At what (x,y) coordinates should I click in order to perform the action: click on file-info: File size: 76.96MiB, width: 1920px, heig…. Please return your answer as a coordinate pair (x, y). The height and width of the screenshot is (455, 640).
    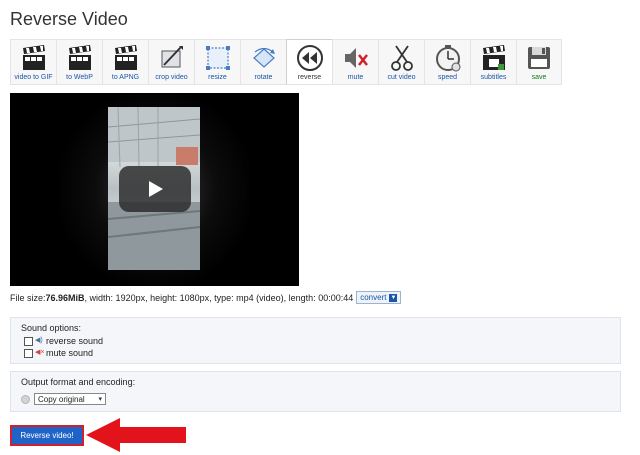
    Looking at the image, I should click on (206, 297).